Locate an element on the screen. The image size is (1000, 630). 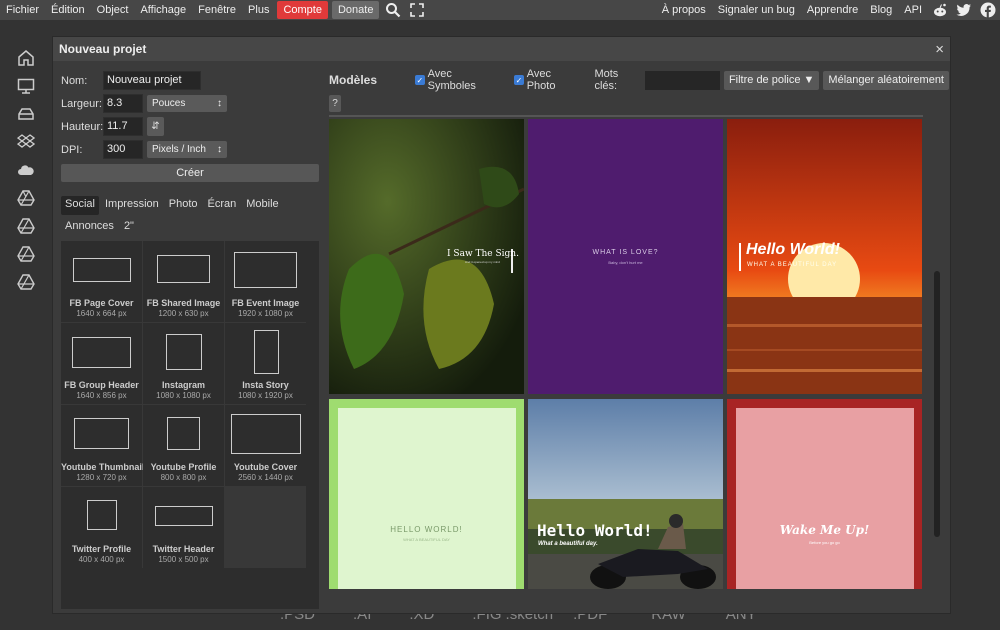
shuffle-button: Mélanger aléatoirement is located at coordinates (886, 80).